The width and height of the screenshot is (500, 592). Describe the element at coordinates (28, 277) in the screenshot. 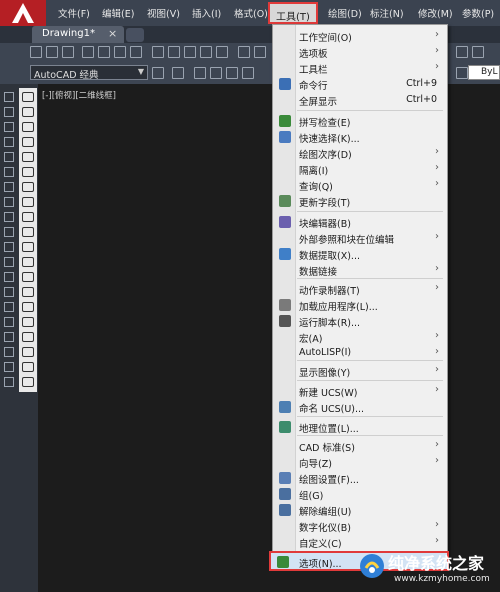

I see `make-block-icon` at that location.